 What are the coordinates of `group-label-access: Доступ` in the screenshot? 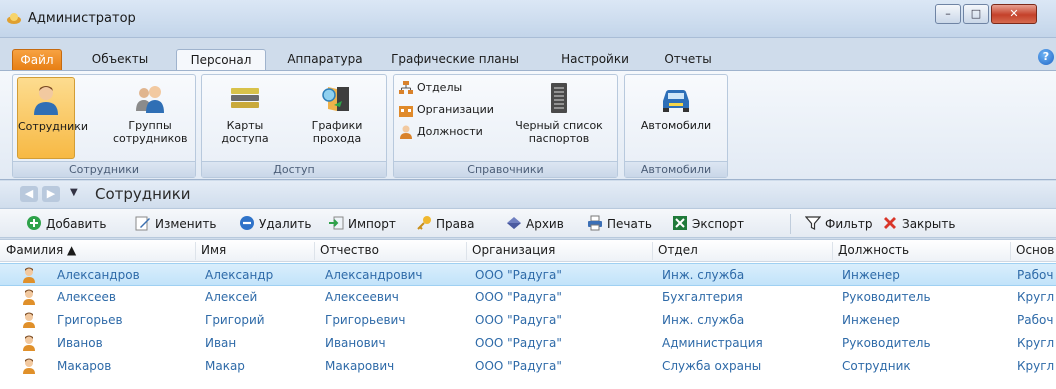 It's located at (294, 169).